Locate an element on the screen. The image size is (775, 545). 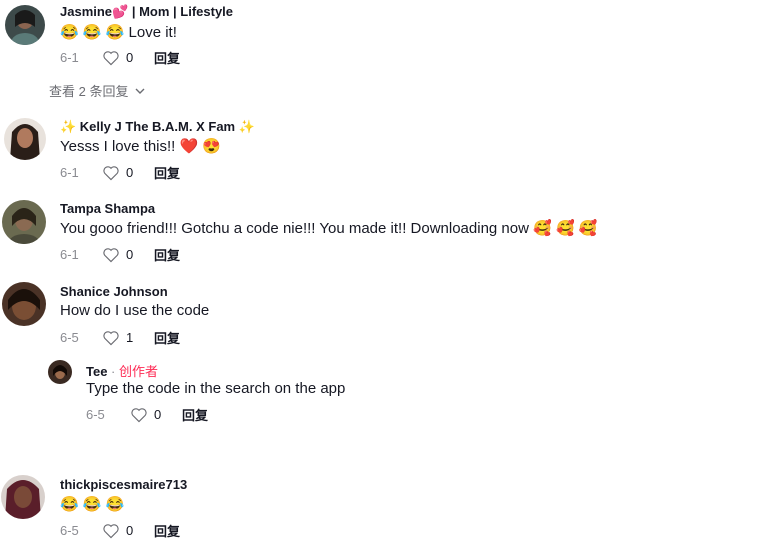
comment-meta: 6-5 0 回复 is located at coordinates (120, 530).